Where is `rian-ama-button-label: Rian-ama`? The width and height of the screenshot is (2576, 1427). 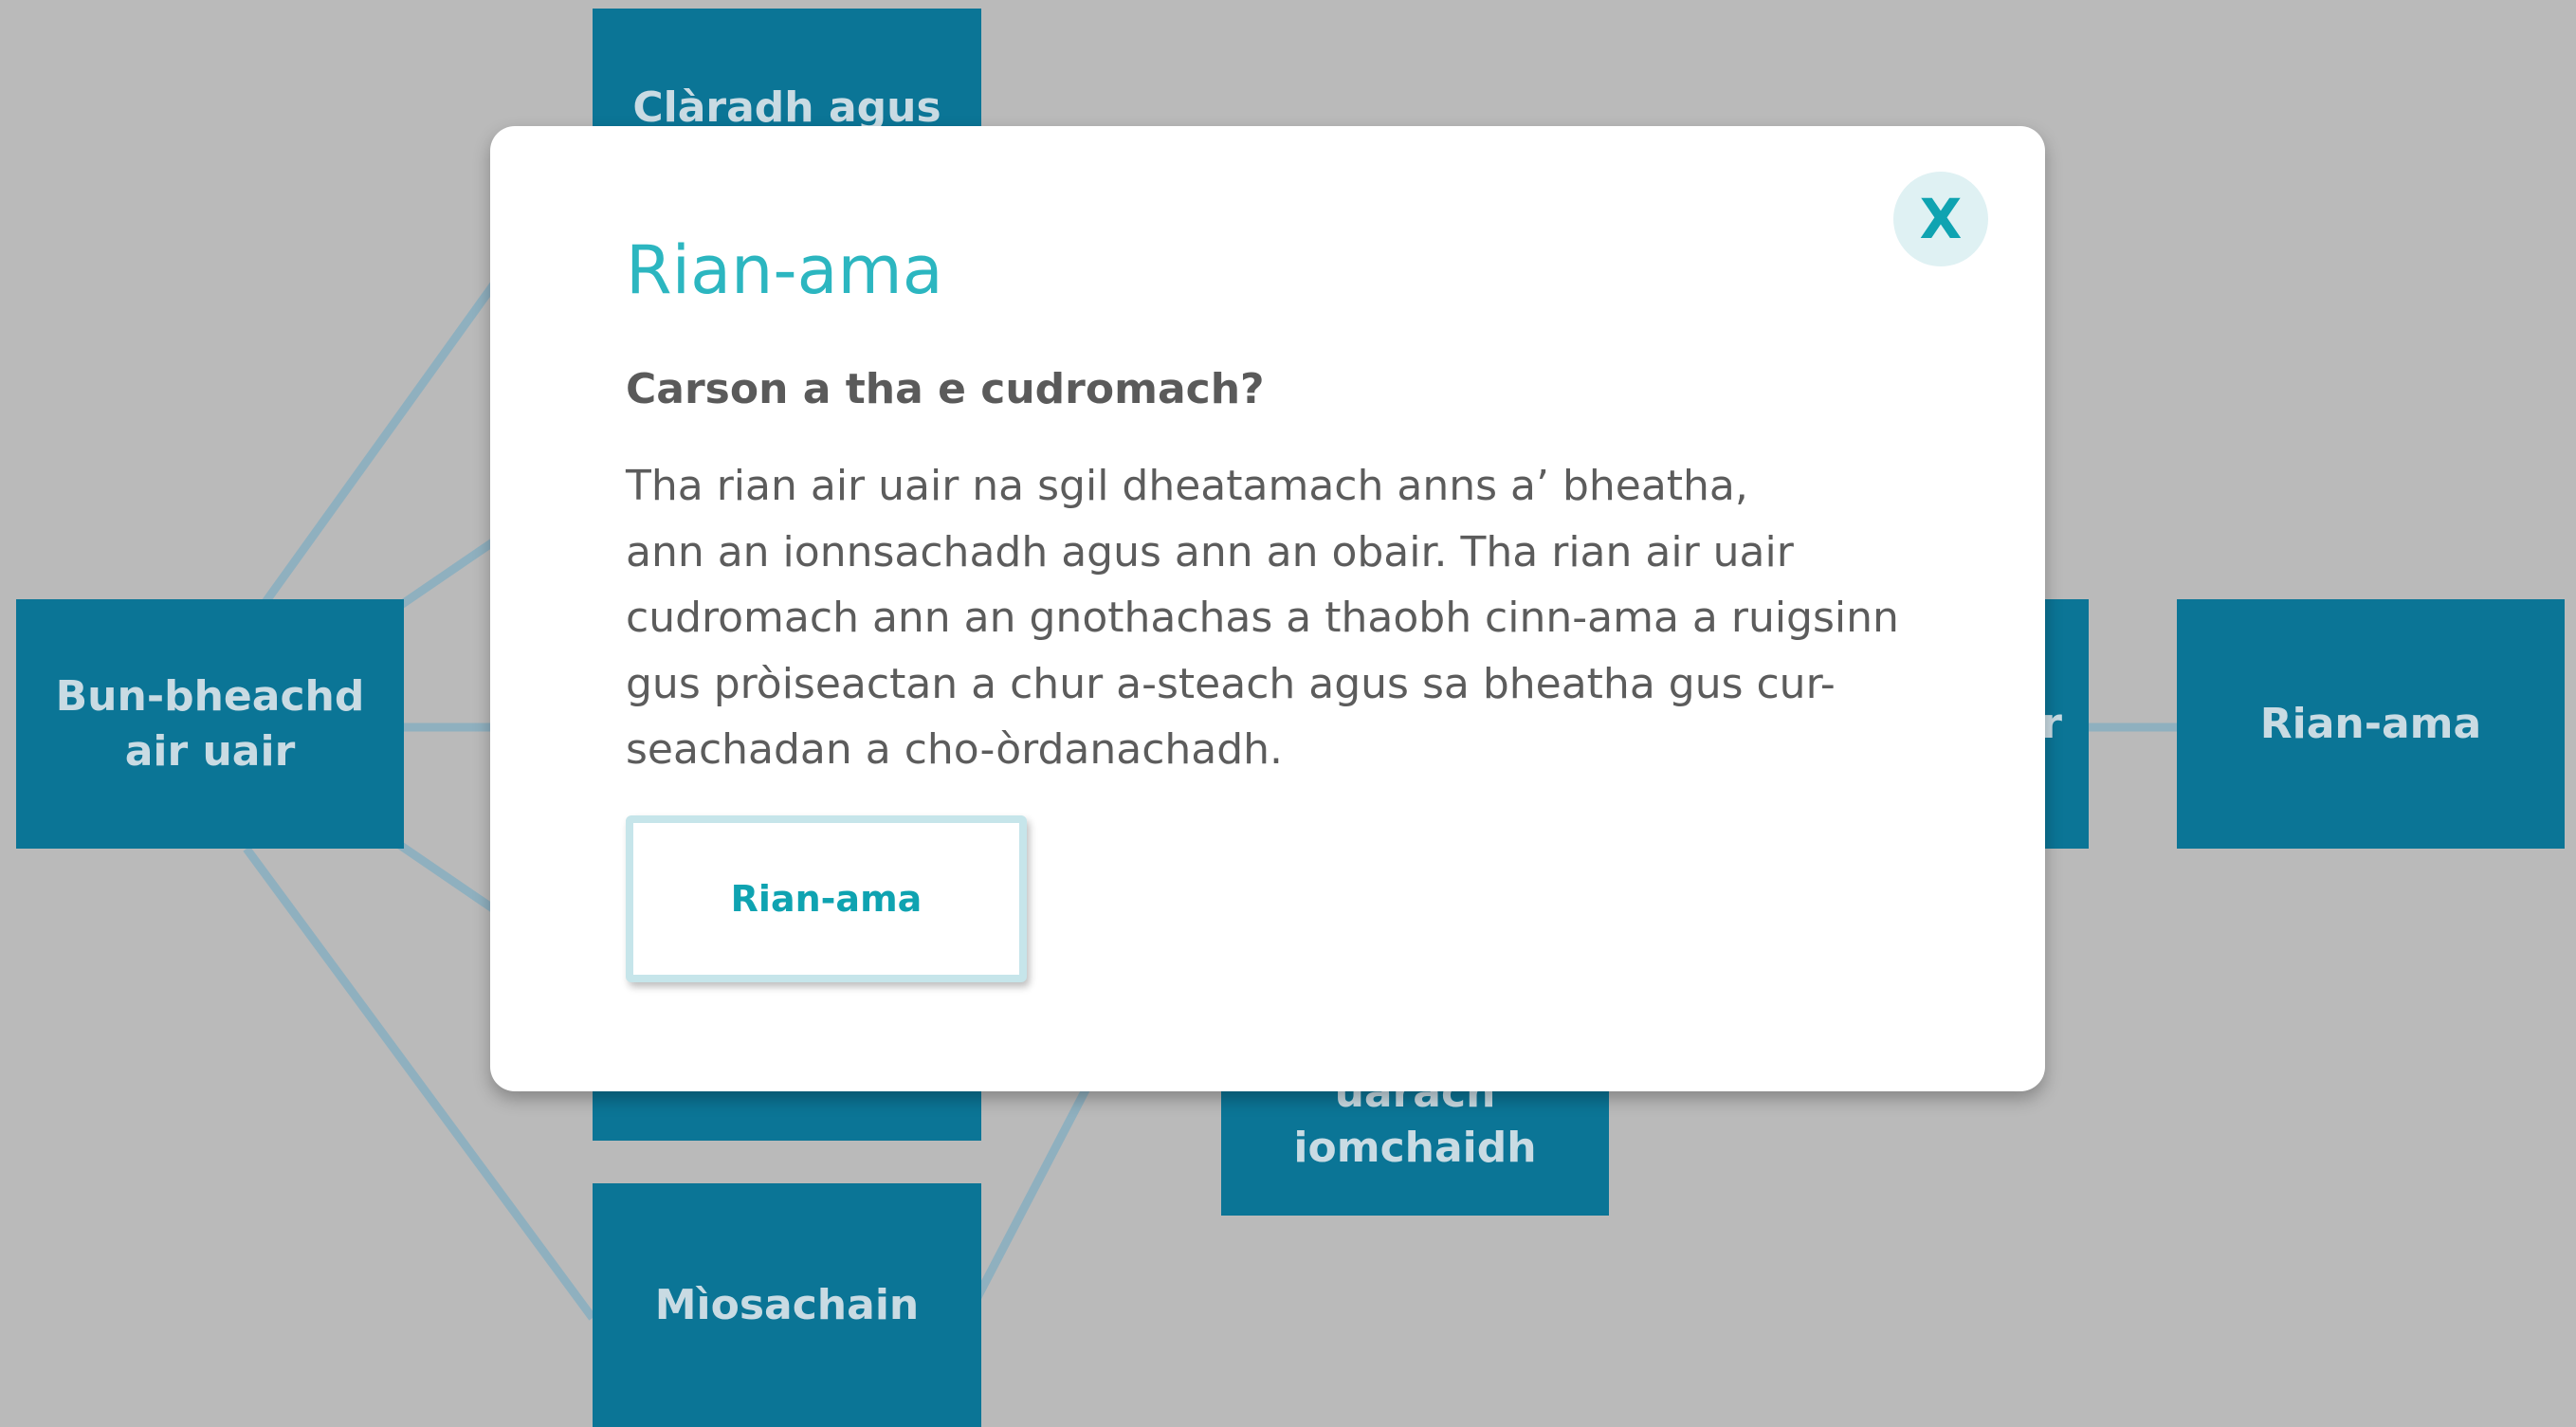
rian-ama-button-label: Rian-ama is located at coordinates (826, 899).